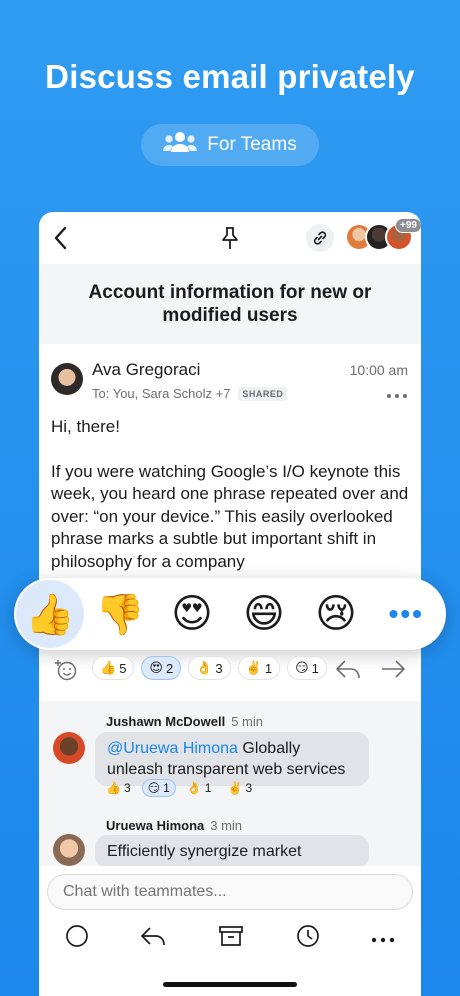 The height and width of the screenshot is (996, 460). What do you see at coordinates (264, 614) in the screenshot?
I see `reaction-grin: 😄` at bounding box center [264, 614].